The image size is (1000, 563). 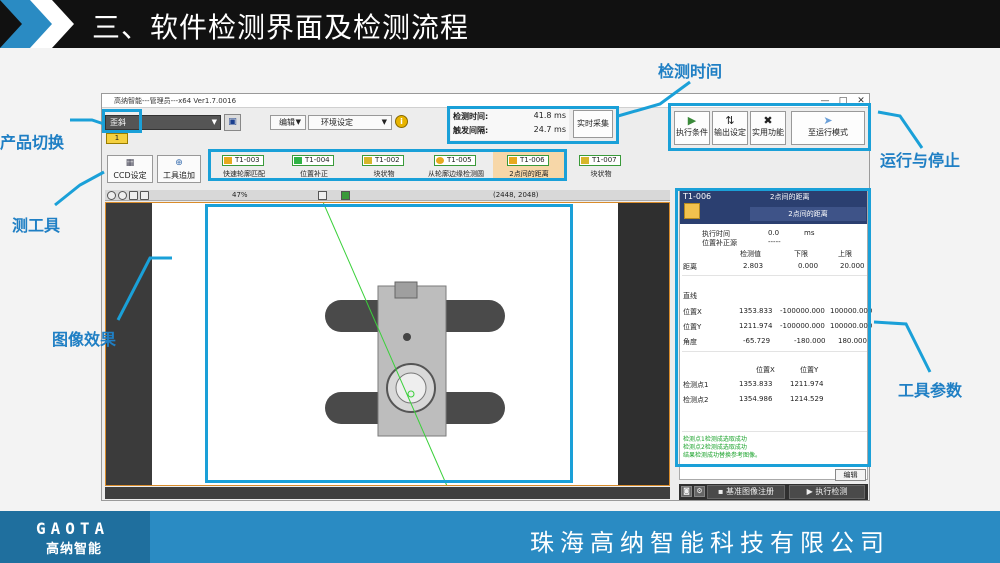 I want to click on zoom-level: 47%, so click(x=240, y=195).